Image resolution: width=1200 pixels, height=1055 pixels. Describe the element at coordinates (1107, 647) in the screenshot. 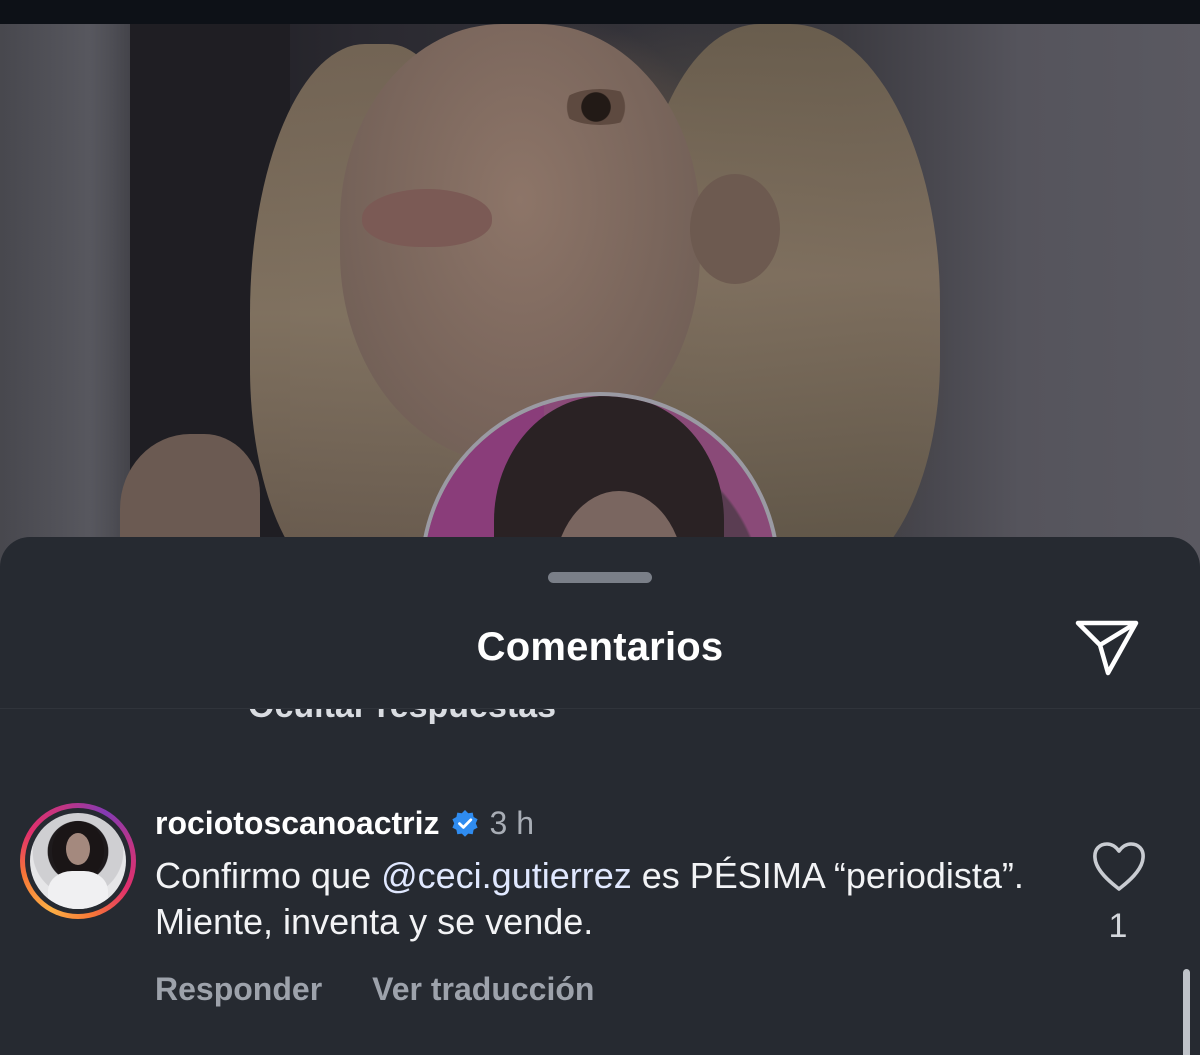

I see `paper-plane-icon` at that location.